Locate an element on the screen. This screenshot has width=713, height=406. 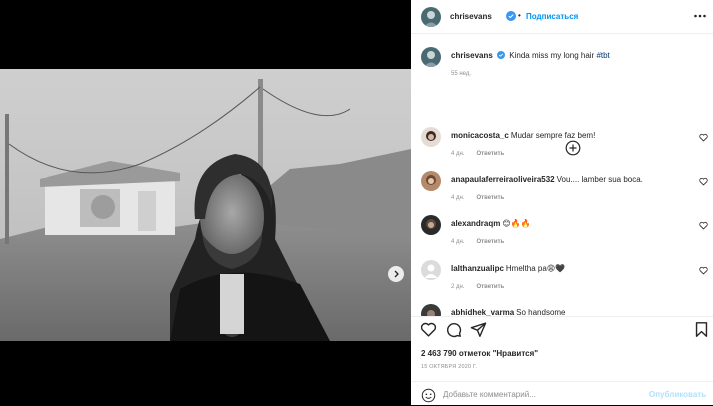
bookmark-icon is located at coordinates (701, 329).